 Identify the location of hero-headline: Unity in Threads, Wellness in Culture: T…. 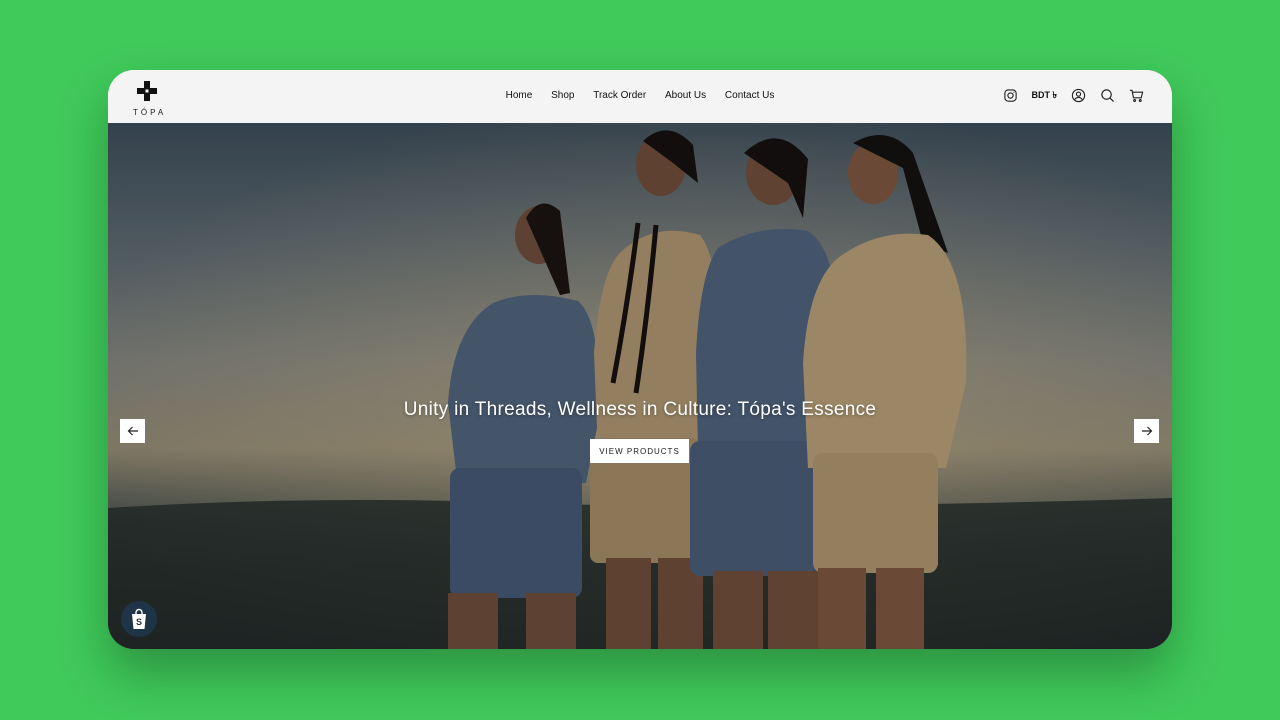
(640, 409).